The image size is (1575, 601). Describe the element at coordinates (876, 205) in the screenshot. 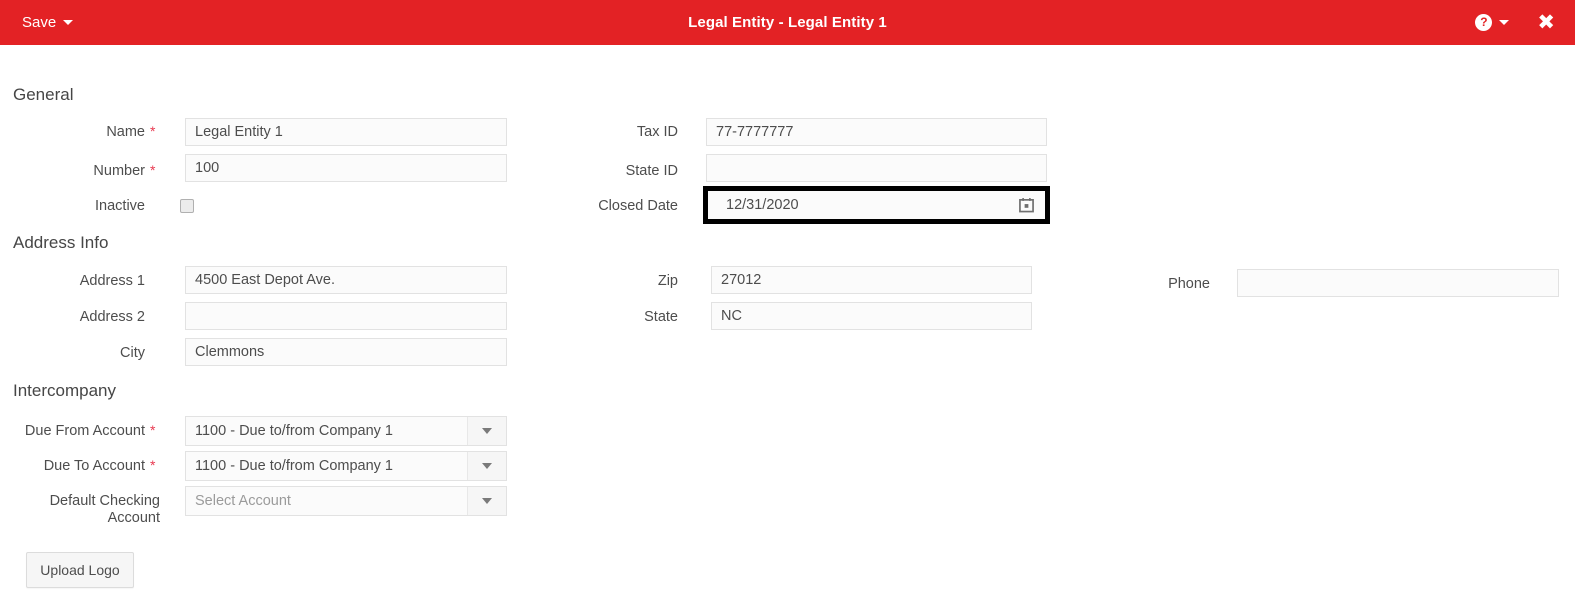

I see `closed-date-field: 12/31/2020` at that location.